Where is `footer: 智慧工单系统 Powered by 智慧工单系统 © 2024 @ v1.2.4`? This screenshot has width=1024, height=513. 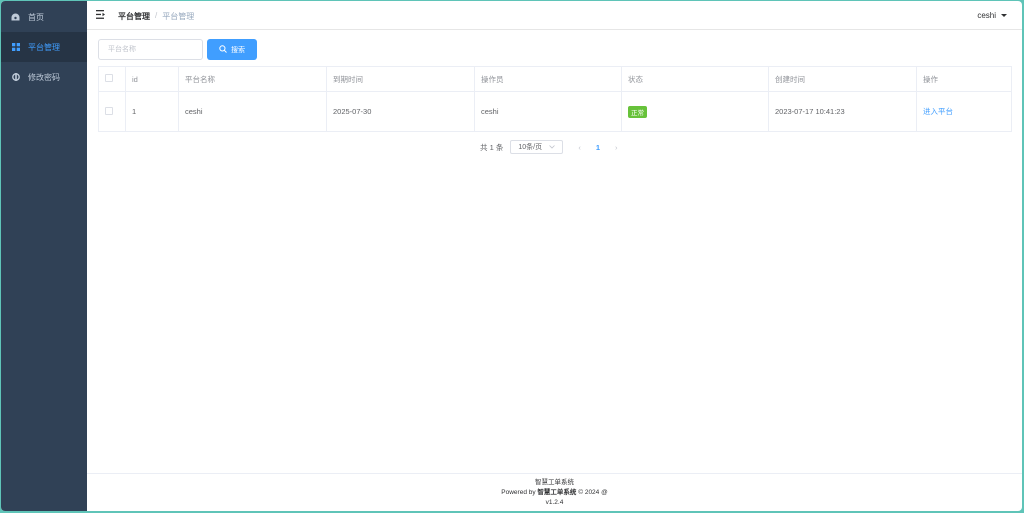
footer: 智慧工单系统 Powered by 智慧工单系统 © 2024 @ v1.2.4 is located at coordinates (554, 490).